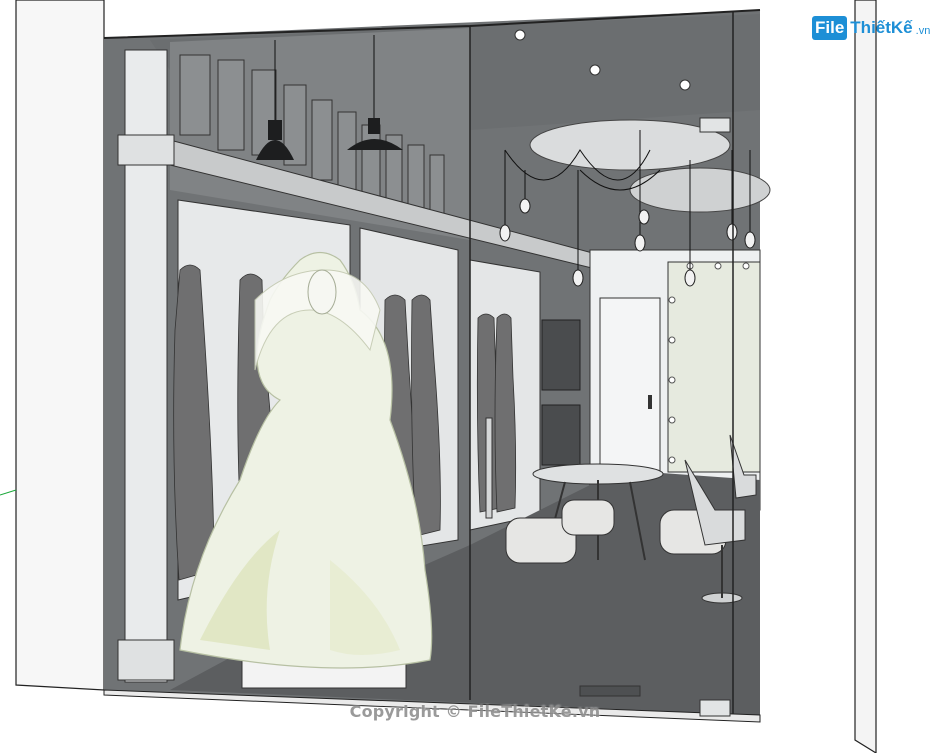  Describe the element at coordinates (715, 125) in the screenshot. I see `door-patch-fitting` at that location.